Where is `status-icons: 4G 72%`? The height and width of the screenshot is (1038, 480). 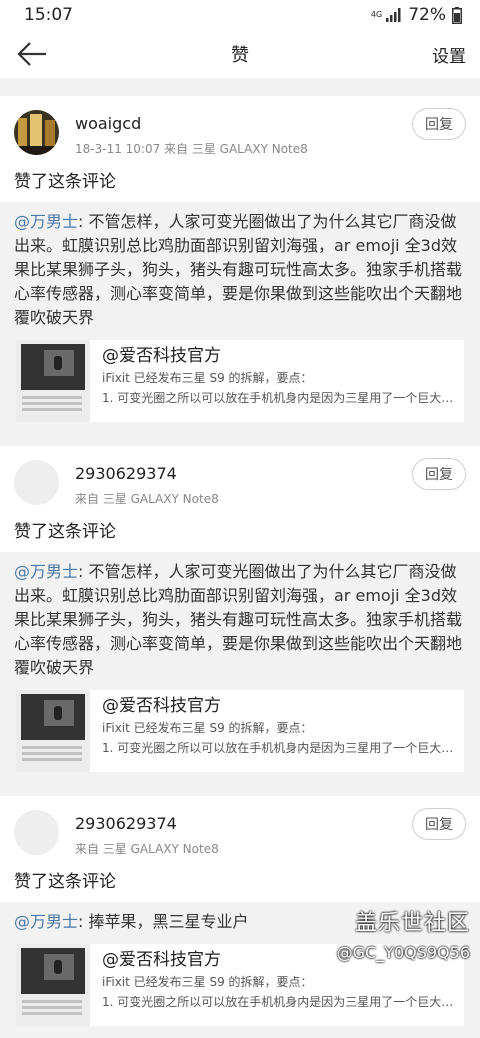 status-icons: 4G 72% is located at coordinates (416, 15).